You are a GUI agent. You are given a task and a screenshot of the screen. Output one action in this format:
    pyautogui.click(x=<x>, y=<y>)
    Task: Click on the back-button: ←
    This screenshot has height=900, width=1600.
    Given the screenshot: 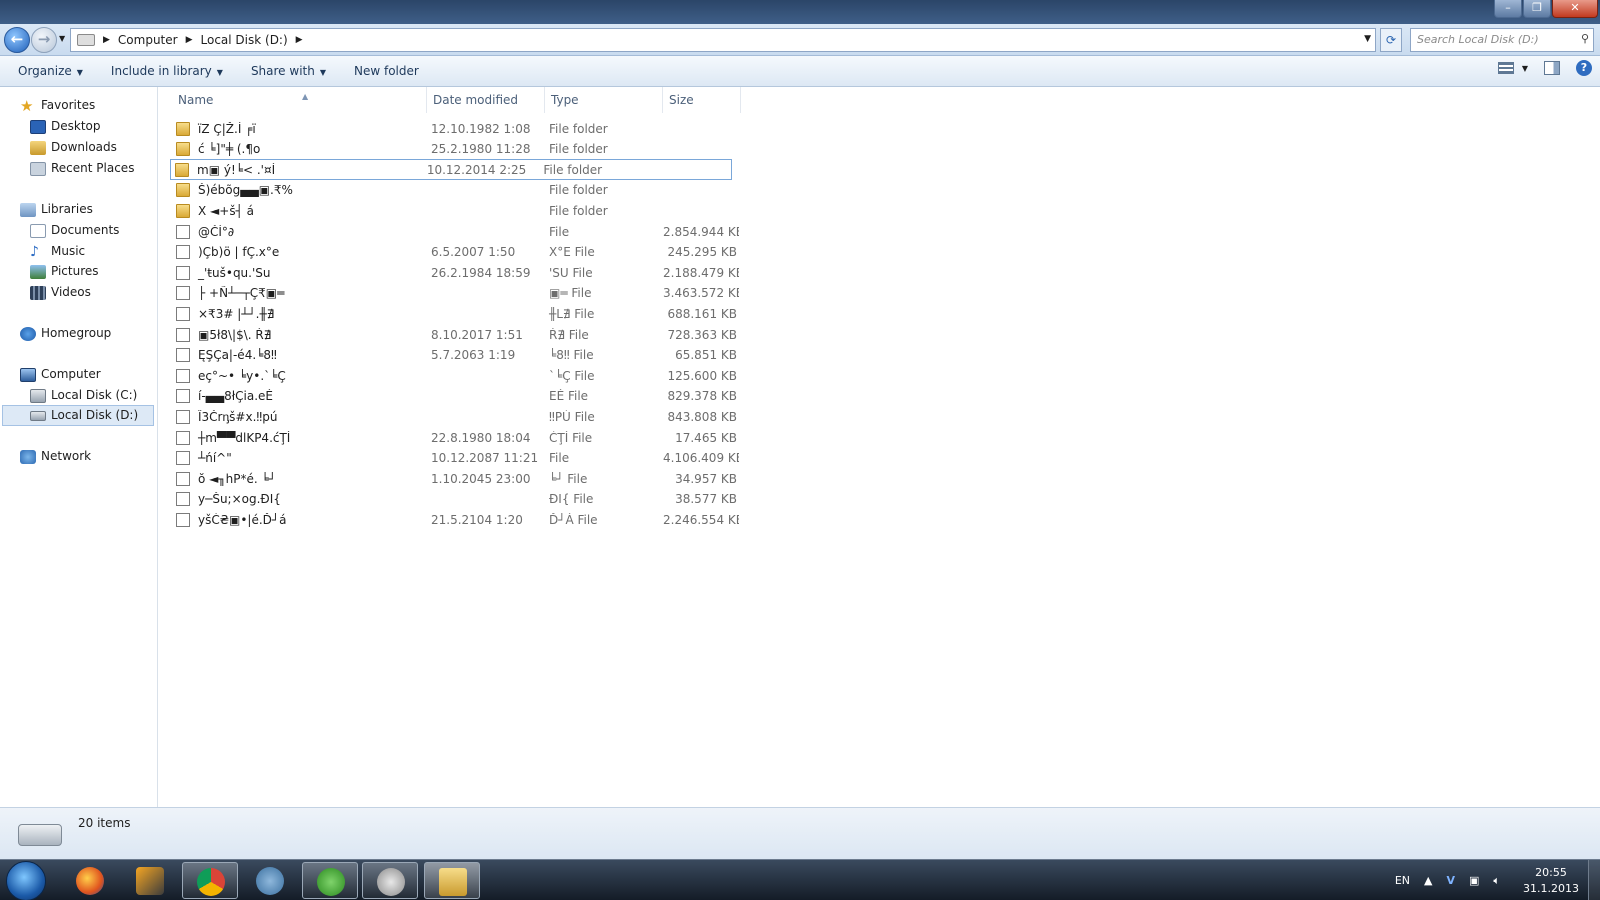 What is the action you would take?
    pyautogui.click(x=17, y=40)
    